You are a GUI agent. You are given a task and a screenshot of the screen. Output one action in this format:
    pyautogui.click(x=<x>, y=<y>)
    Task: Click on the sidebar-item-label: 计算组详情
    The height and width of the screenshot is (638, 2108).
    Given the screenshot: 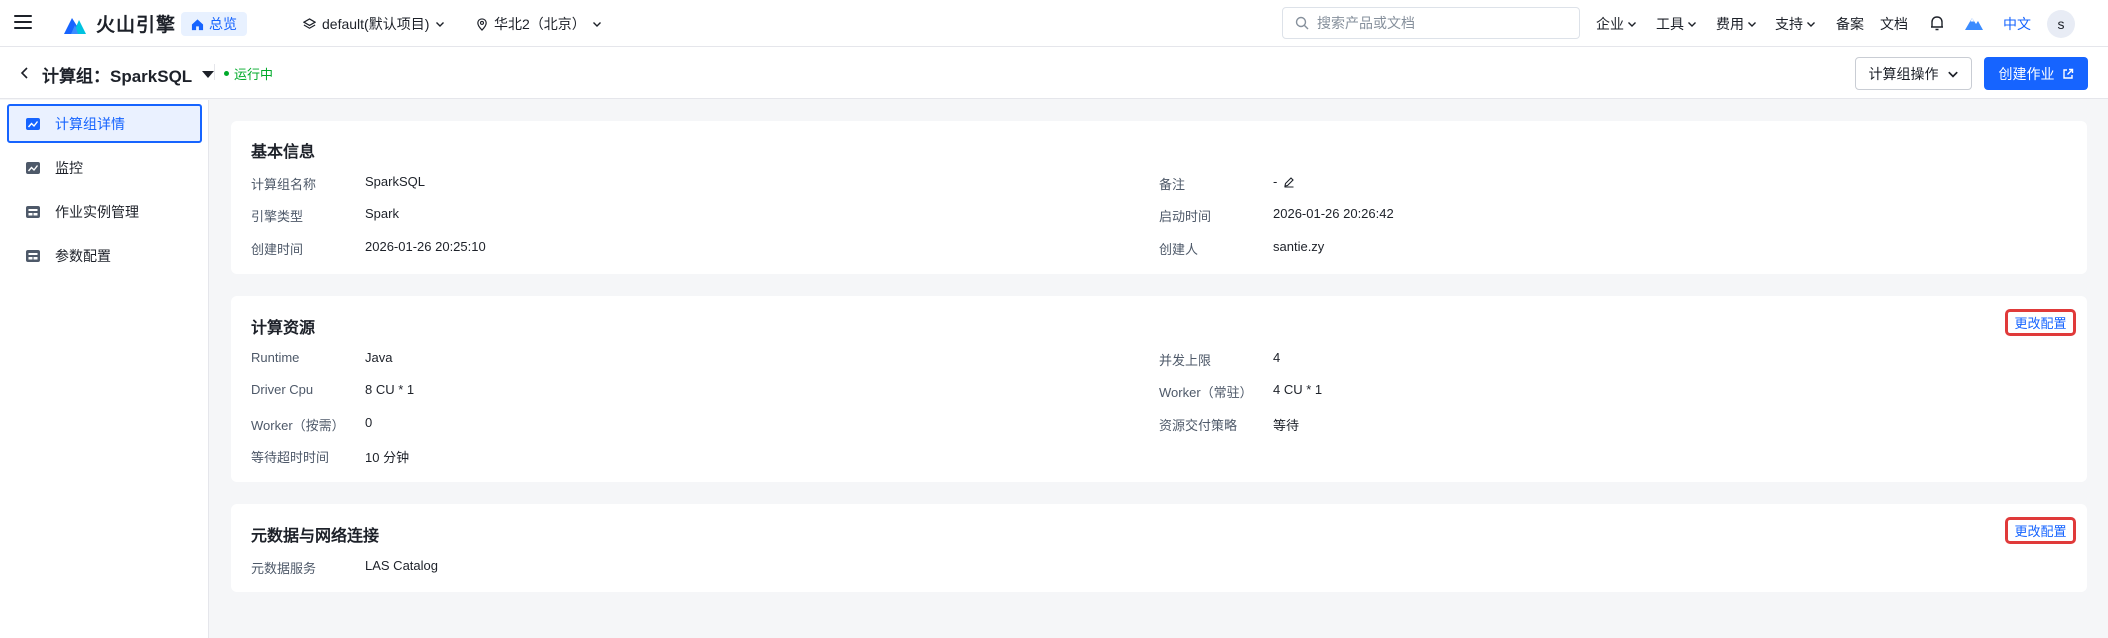 What is the action you would take?
    pyautogui.click(x=90, y=123)
    